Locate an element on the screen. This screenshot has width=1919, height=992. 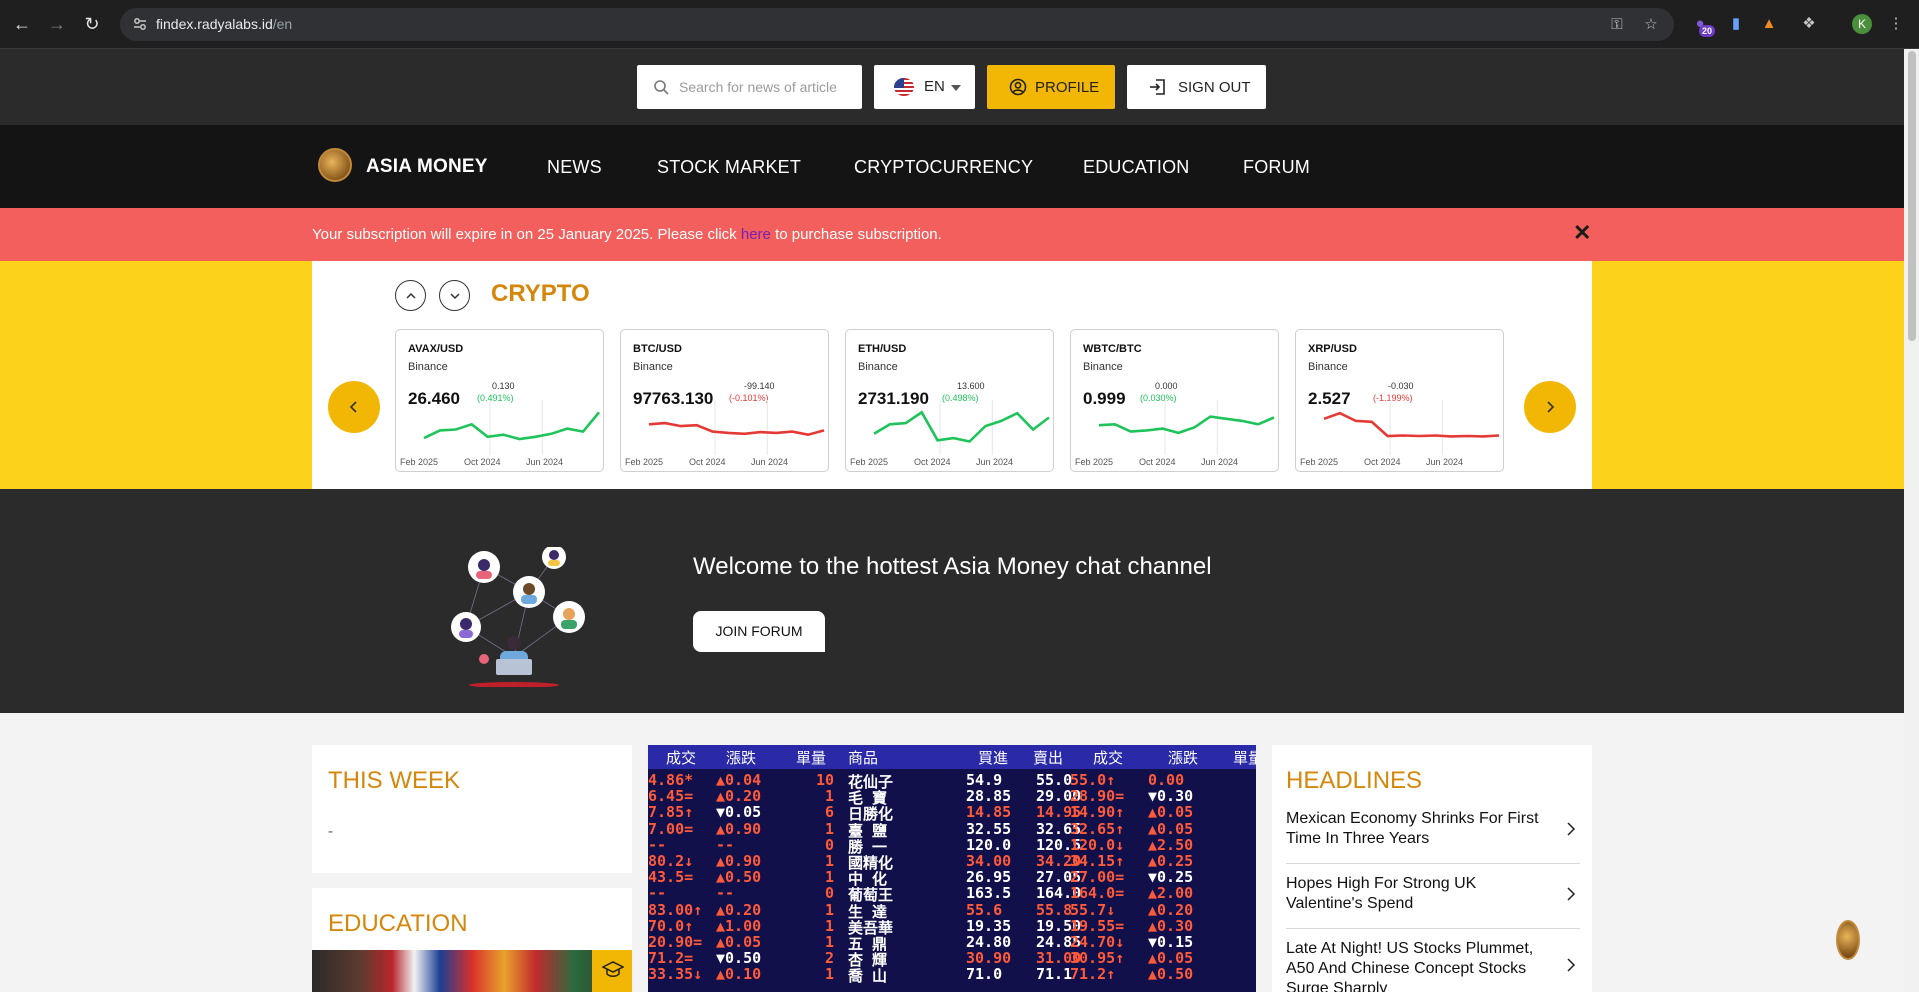
chevron-up-button is located at coordinates (410, 295).